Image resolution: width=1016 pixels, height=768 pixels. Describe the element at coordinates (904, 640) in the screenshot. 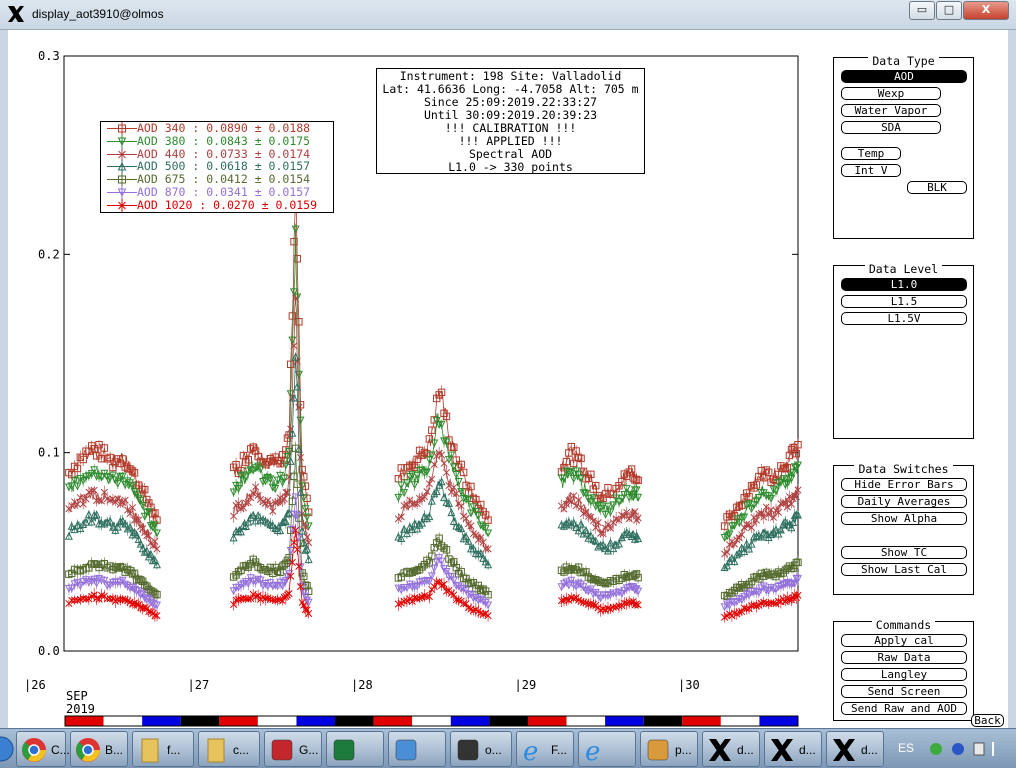

I see `apply-cal-button: Apply cal` at that location.